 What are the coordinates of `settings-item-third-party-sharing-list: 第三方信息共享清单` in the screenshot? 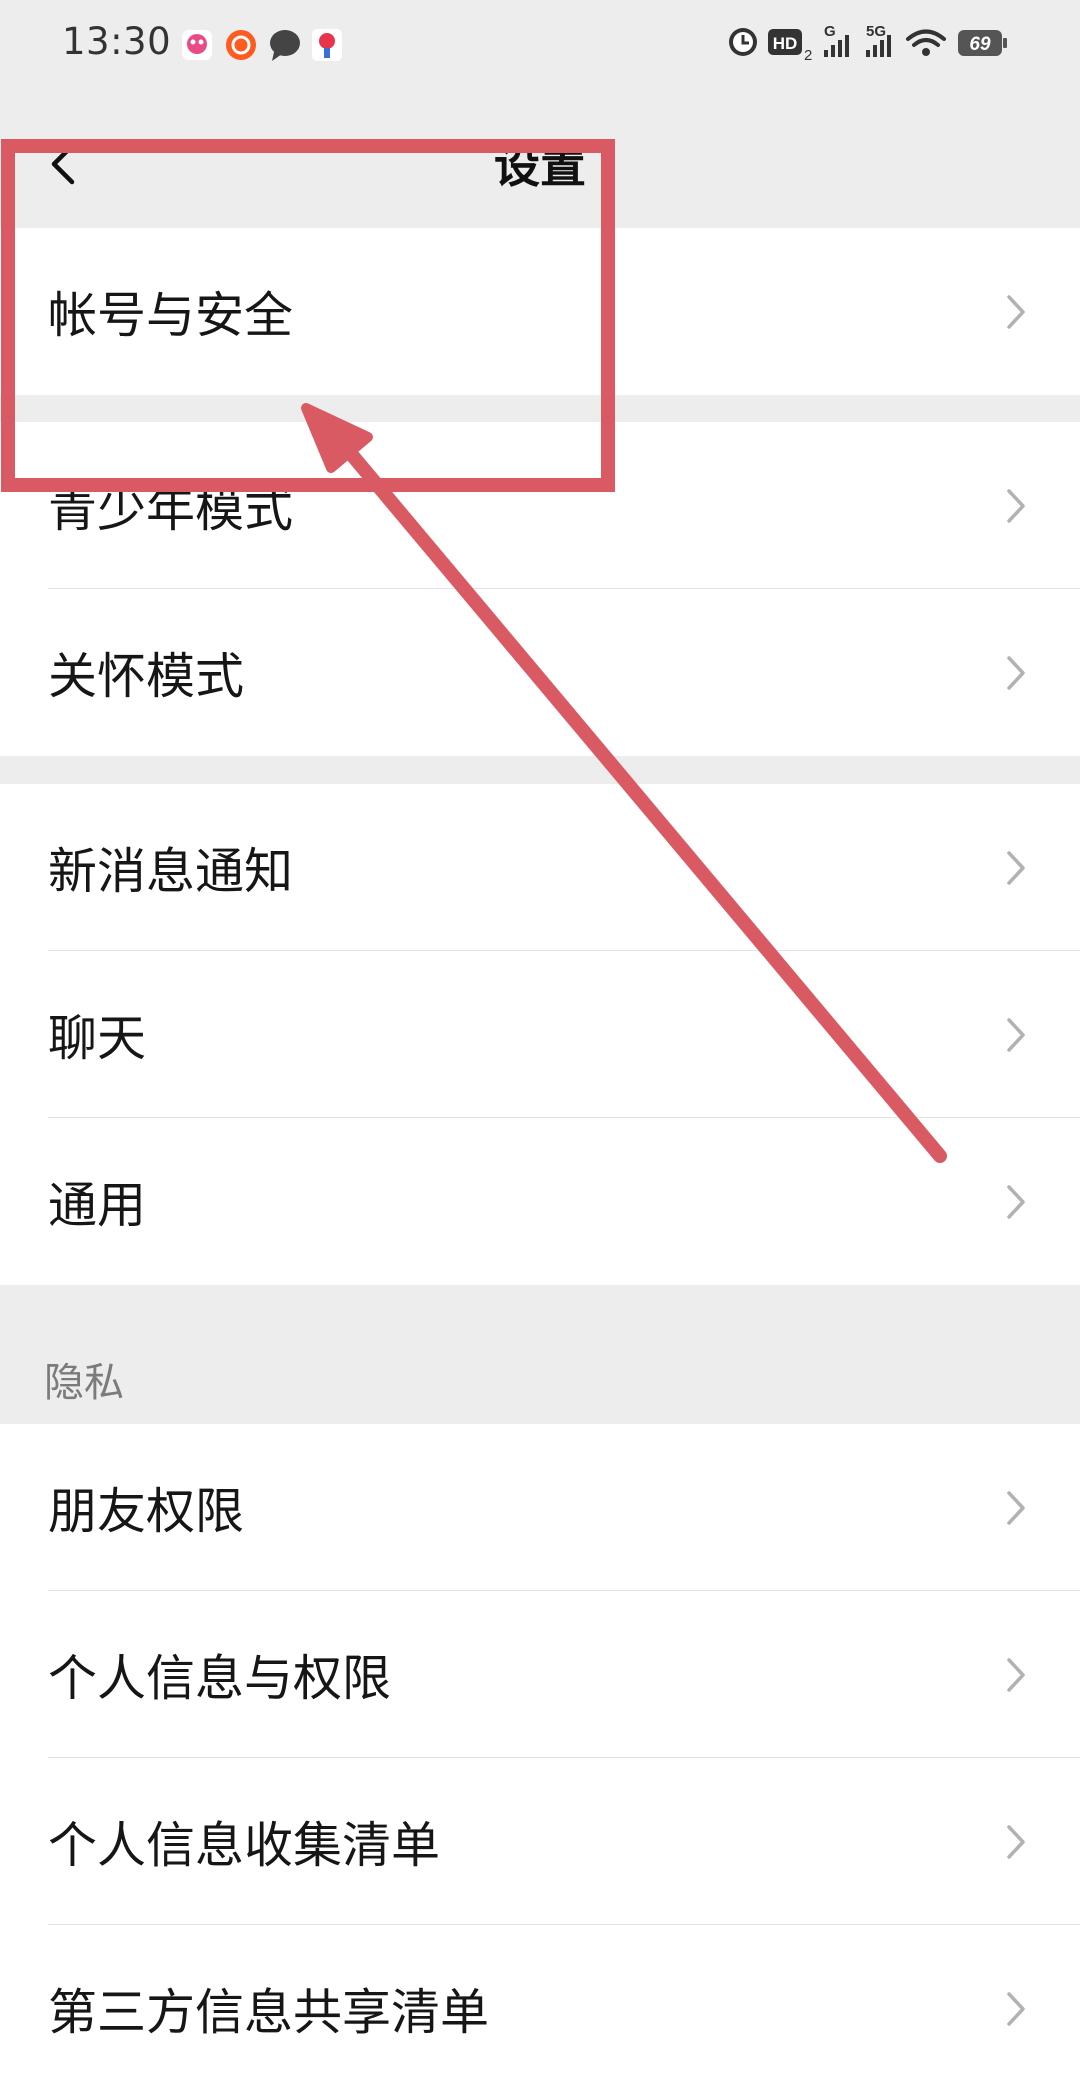 It's located at (540, 2008).